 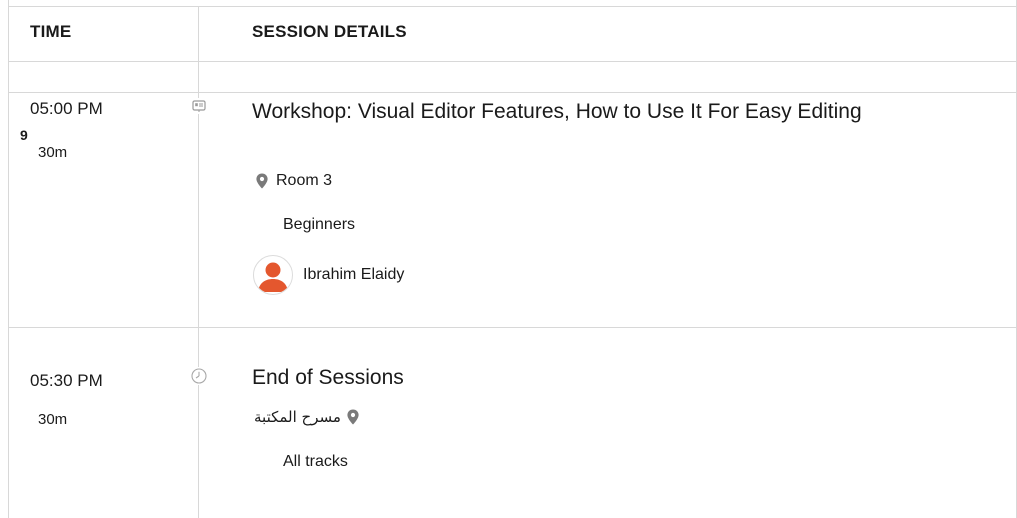 What do you see at coordinates (66, 108) in the screenshot?
I see `session-time: 05:00 PM` at bounding box center [66, 108].